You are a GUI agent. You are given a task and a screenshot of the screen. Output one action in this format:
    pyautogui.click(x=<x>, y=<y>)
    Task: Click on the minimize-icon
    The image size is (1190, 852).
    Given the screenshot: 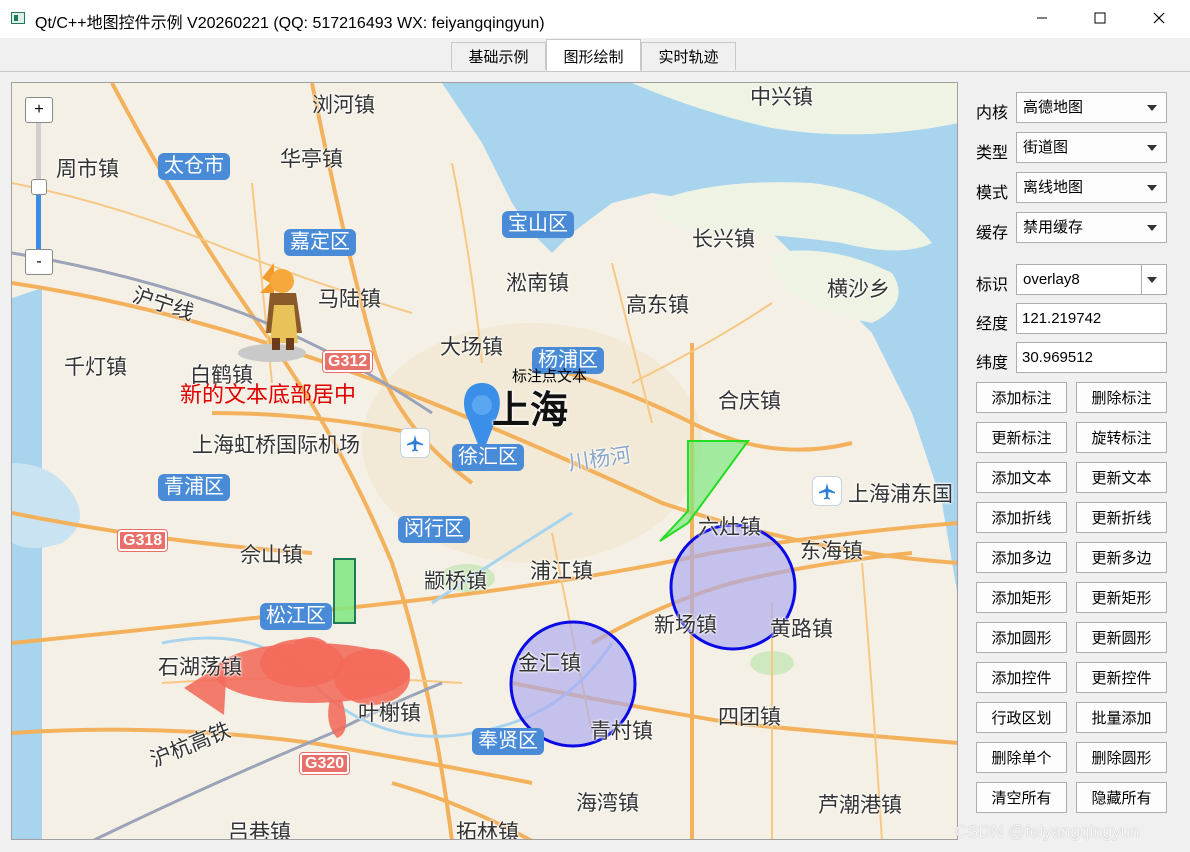 What is the action you would take?
    pyautogui.click(x=1042, y=18)
    